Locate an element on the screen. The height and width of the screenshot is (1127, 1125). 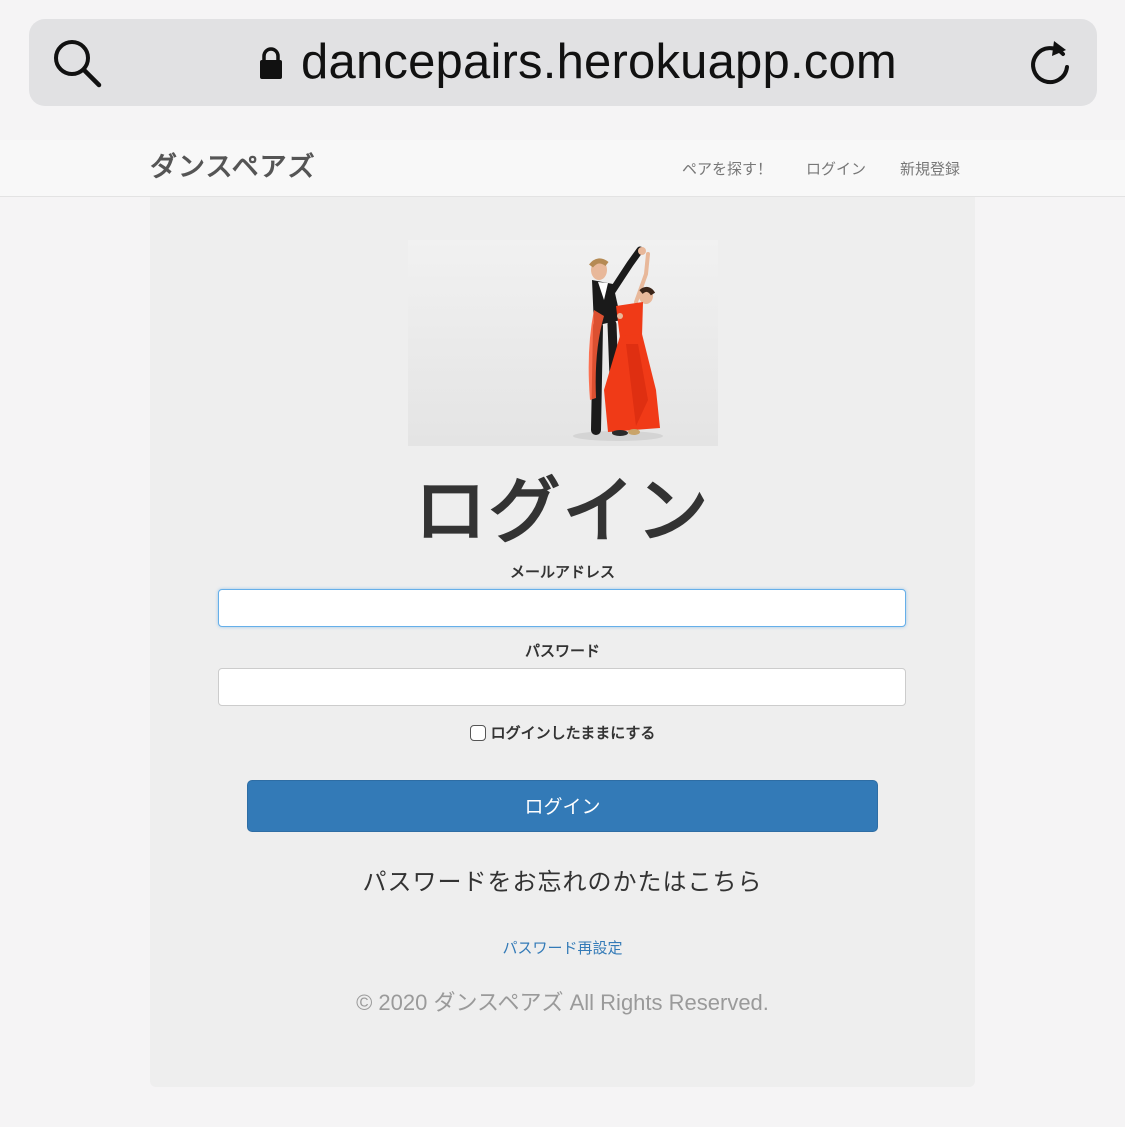
page-title: ログイン is located at coordinates (562, 511).